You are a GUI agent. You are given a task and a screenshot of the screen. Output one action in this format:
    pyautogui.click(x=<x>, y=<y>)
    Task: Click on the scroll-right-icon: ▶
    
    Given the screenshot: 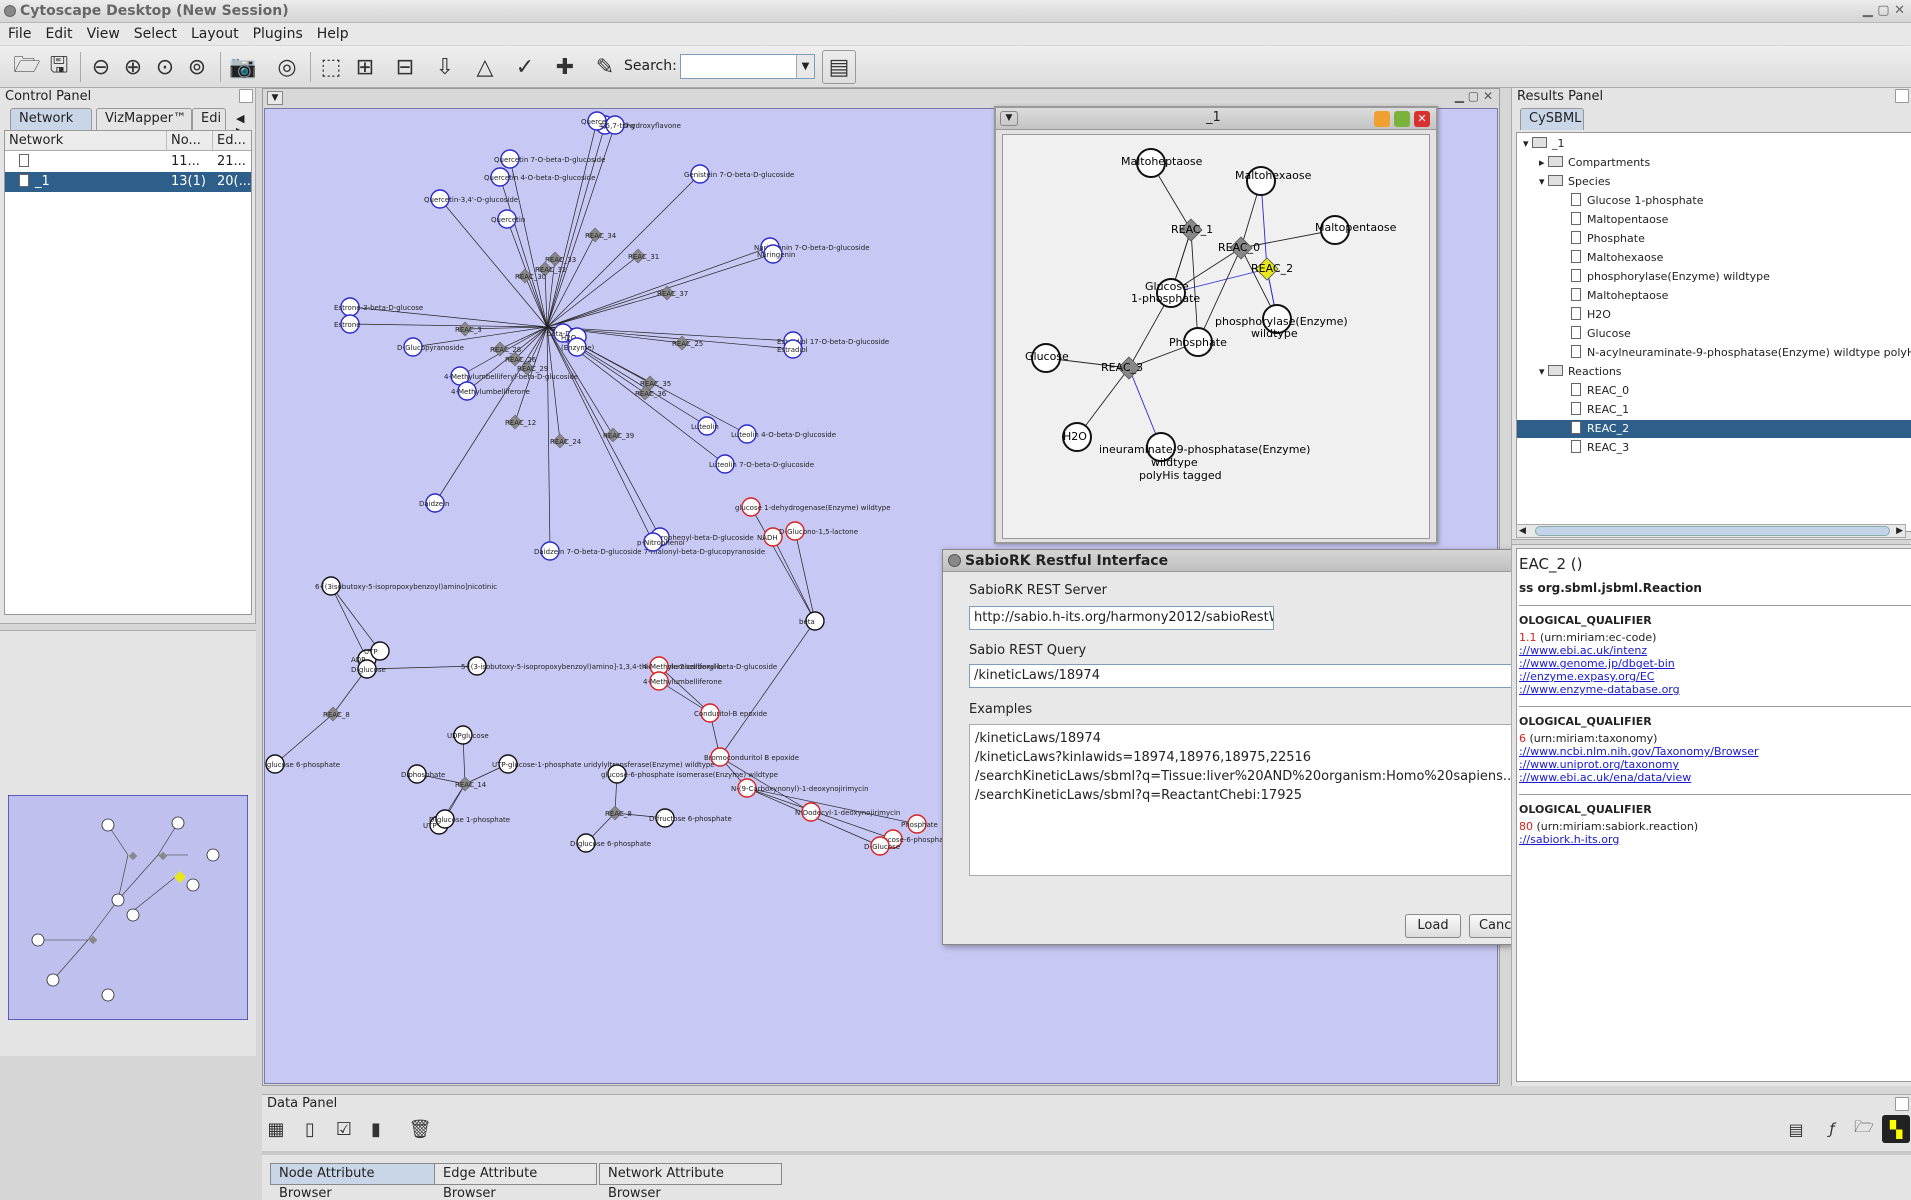 What is the action you would take?
    pyautogui.click(x=1899, y=531)
    